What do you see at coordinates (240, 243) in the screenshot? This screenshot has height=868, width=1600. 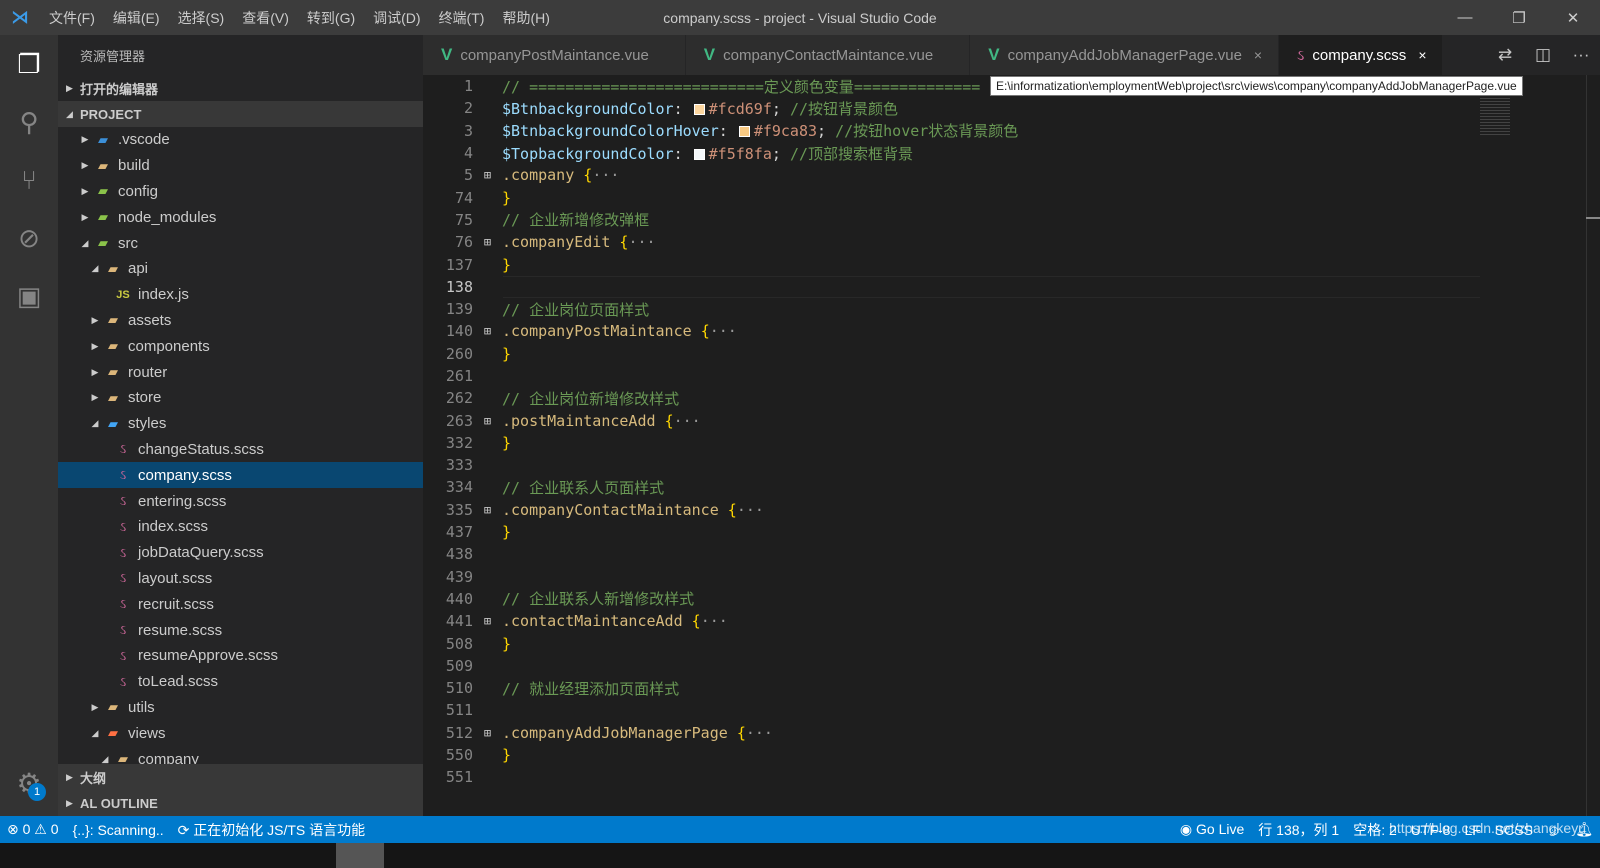 I see `tree-item: ◢ ▰ src` at bounding box center [240, 243].